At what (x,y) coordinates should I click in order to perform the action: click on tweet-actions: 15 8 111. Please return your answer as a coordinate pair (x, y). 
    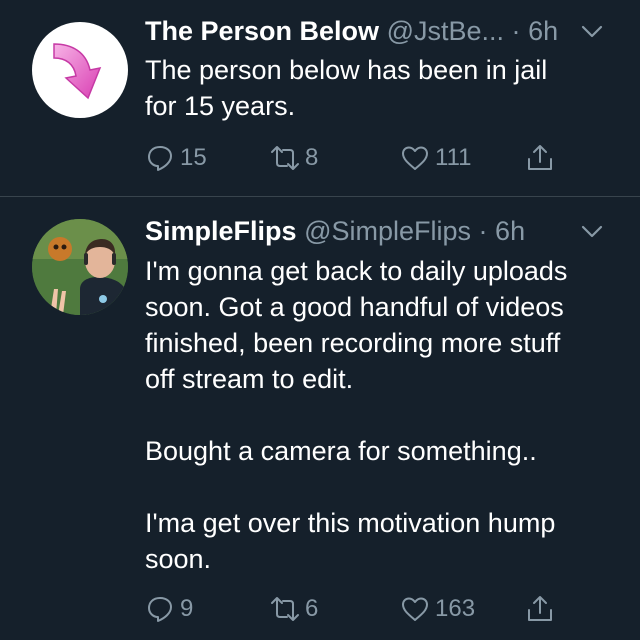
    Looking at the image, I should click on (365, 158).